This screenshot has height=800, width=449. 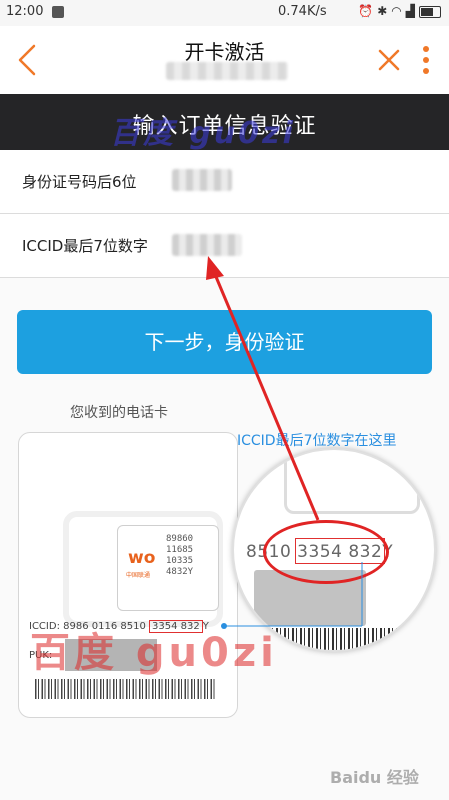 I want to click on status-icons: ⏰✱◠▟, so click(x=399, y=11).